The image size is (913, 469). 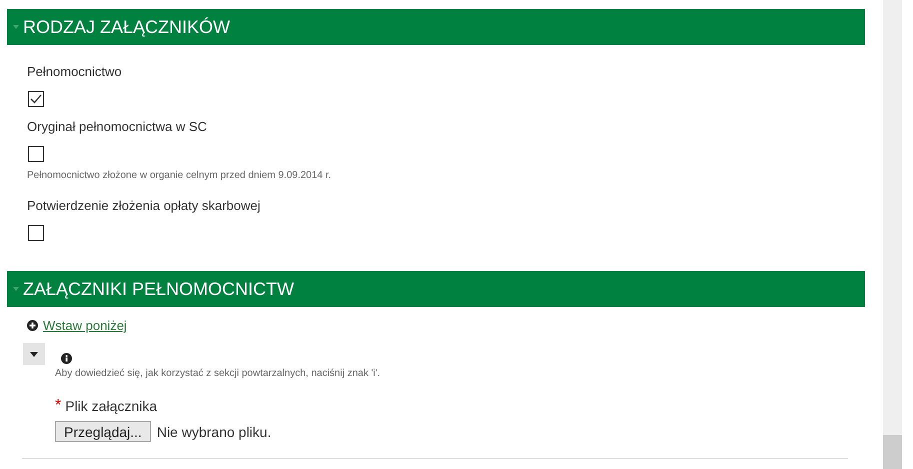 I want to click on field-label: Potwierdzenie złożenia opłaty skarbowej, so click(x=144, y=206).